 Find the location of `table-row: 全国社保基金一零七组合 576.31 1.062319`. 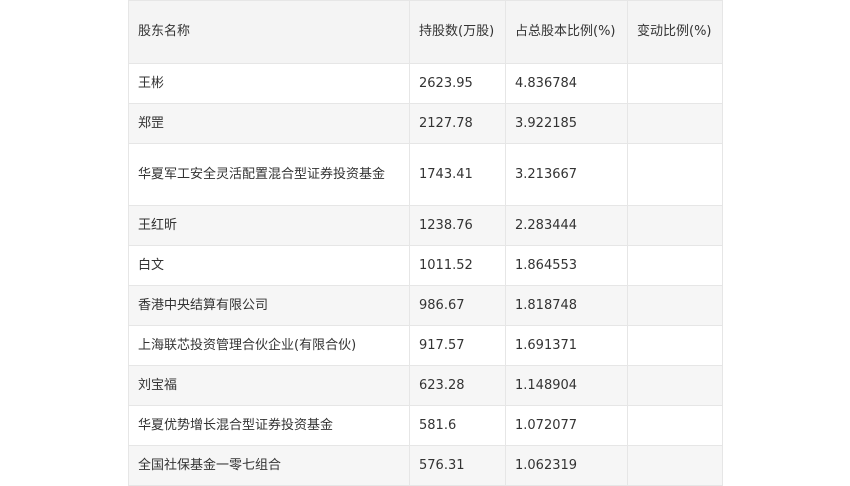

table-row: 全国社保基金一零七组合 576.31 1.062319 is located at coordinates (425, 465).